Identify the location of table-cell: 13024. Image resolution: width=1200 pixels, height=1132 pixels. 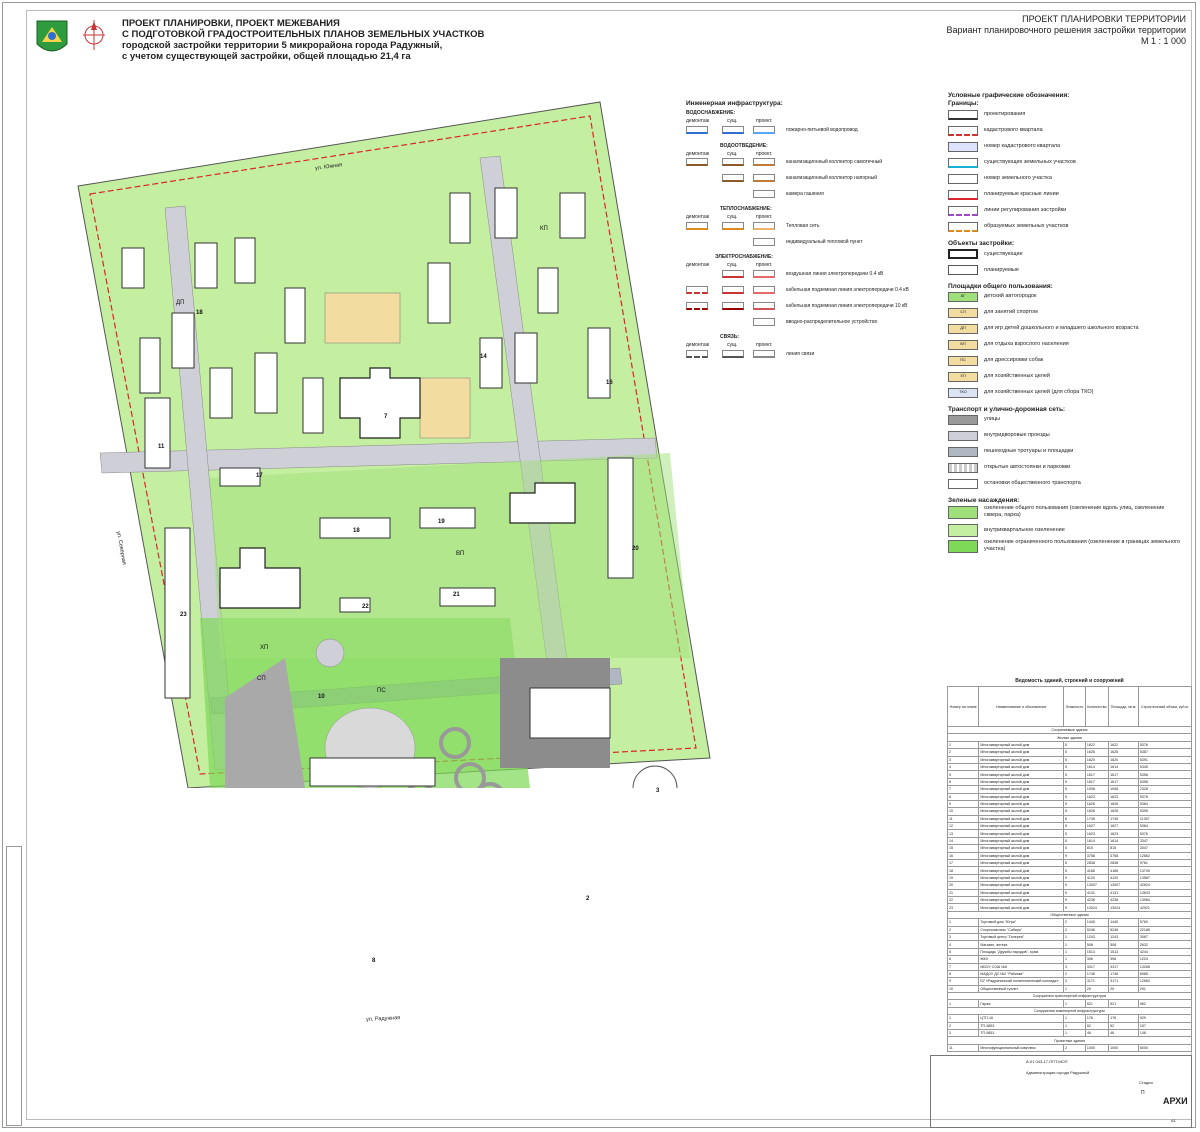
(1097, 907).